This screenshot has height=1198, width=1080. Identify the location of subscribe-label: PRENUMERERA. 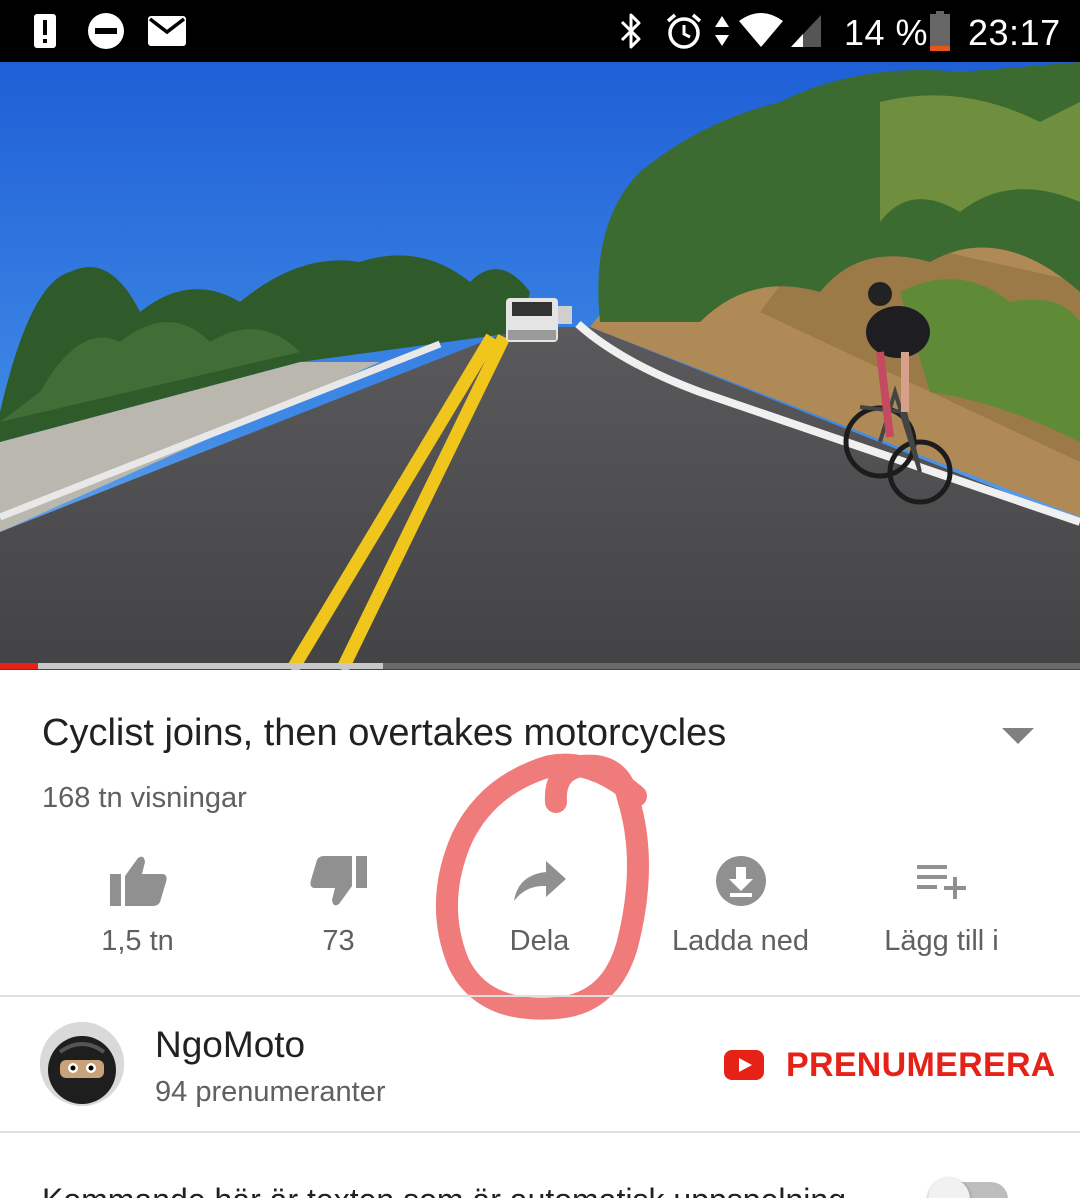
(921, 1064).